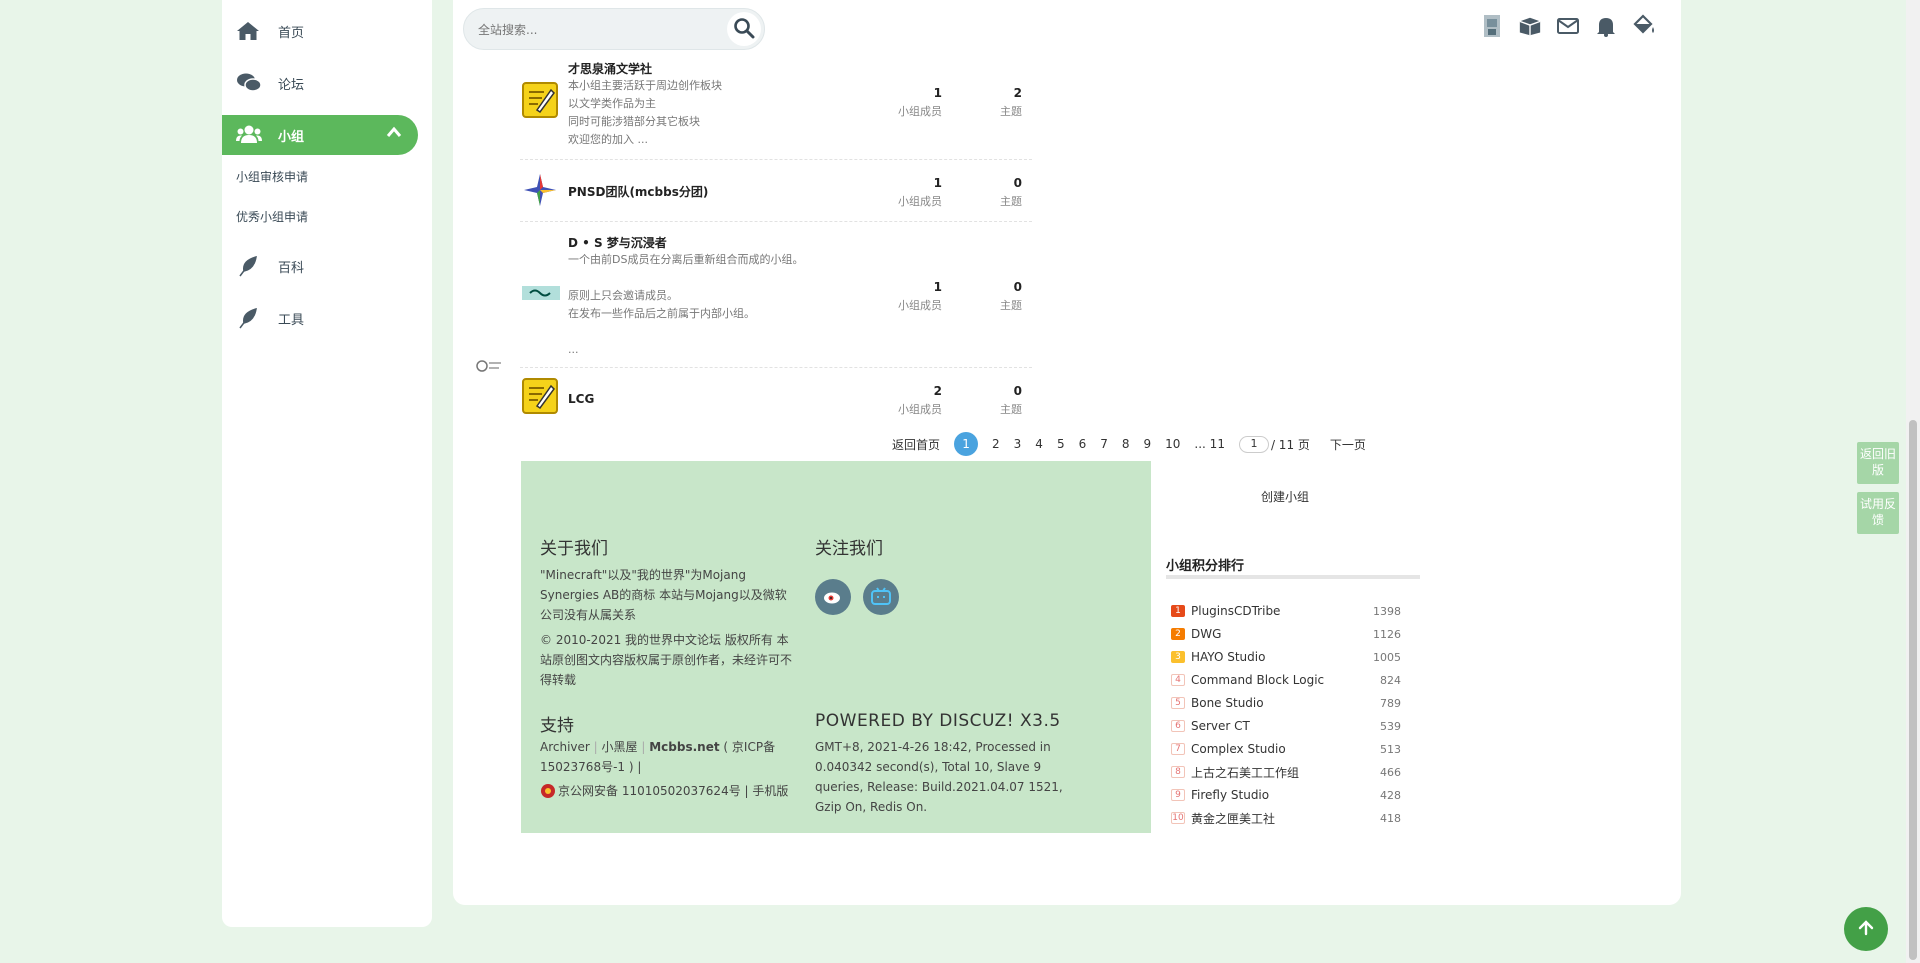 Image resolution: width=1920 pixels, height=963 pixels. What do you see at coordinates (1913, 690) in the screenshot?
I see `scrollbar-thumb` at bounding box center [1913, 690].